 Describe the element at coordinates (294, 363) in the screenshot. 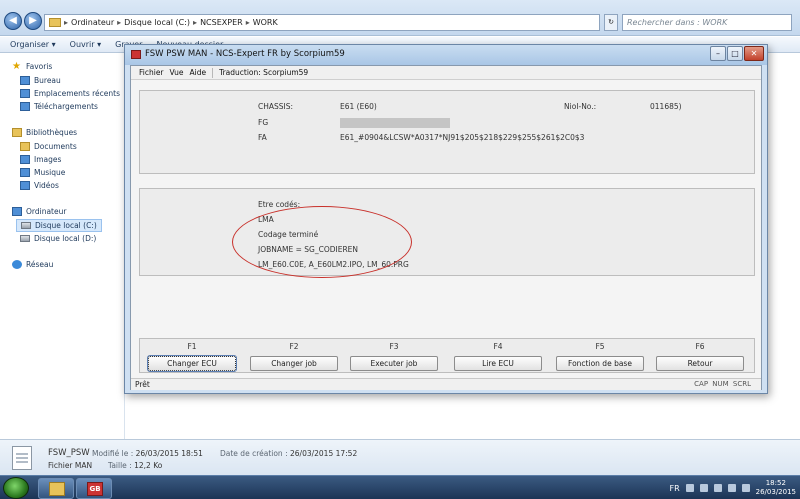

I see `change-job-button: Changer job` at that location.